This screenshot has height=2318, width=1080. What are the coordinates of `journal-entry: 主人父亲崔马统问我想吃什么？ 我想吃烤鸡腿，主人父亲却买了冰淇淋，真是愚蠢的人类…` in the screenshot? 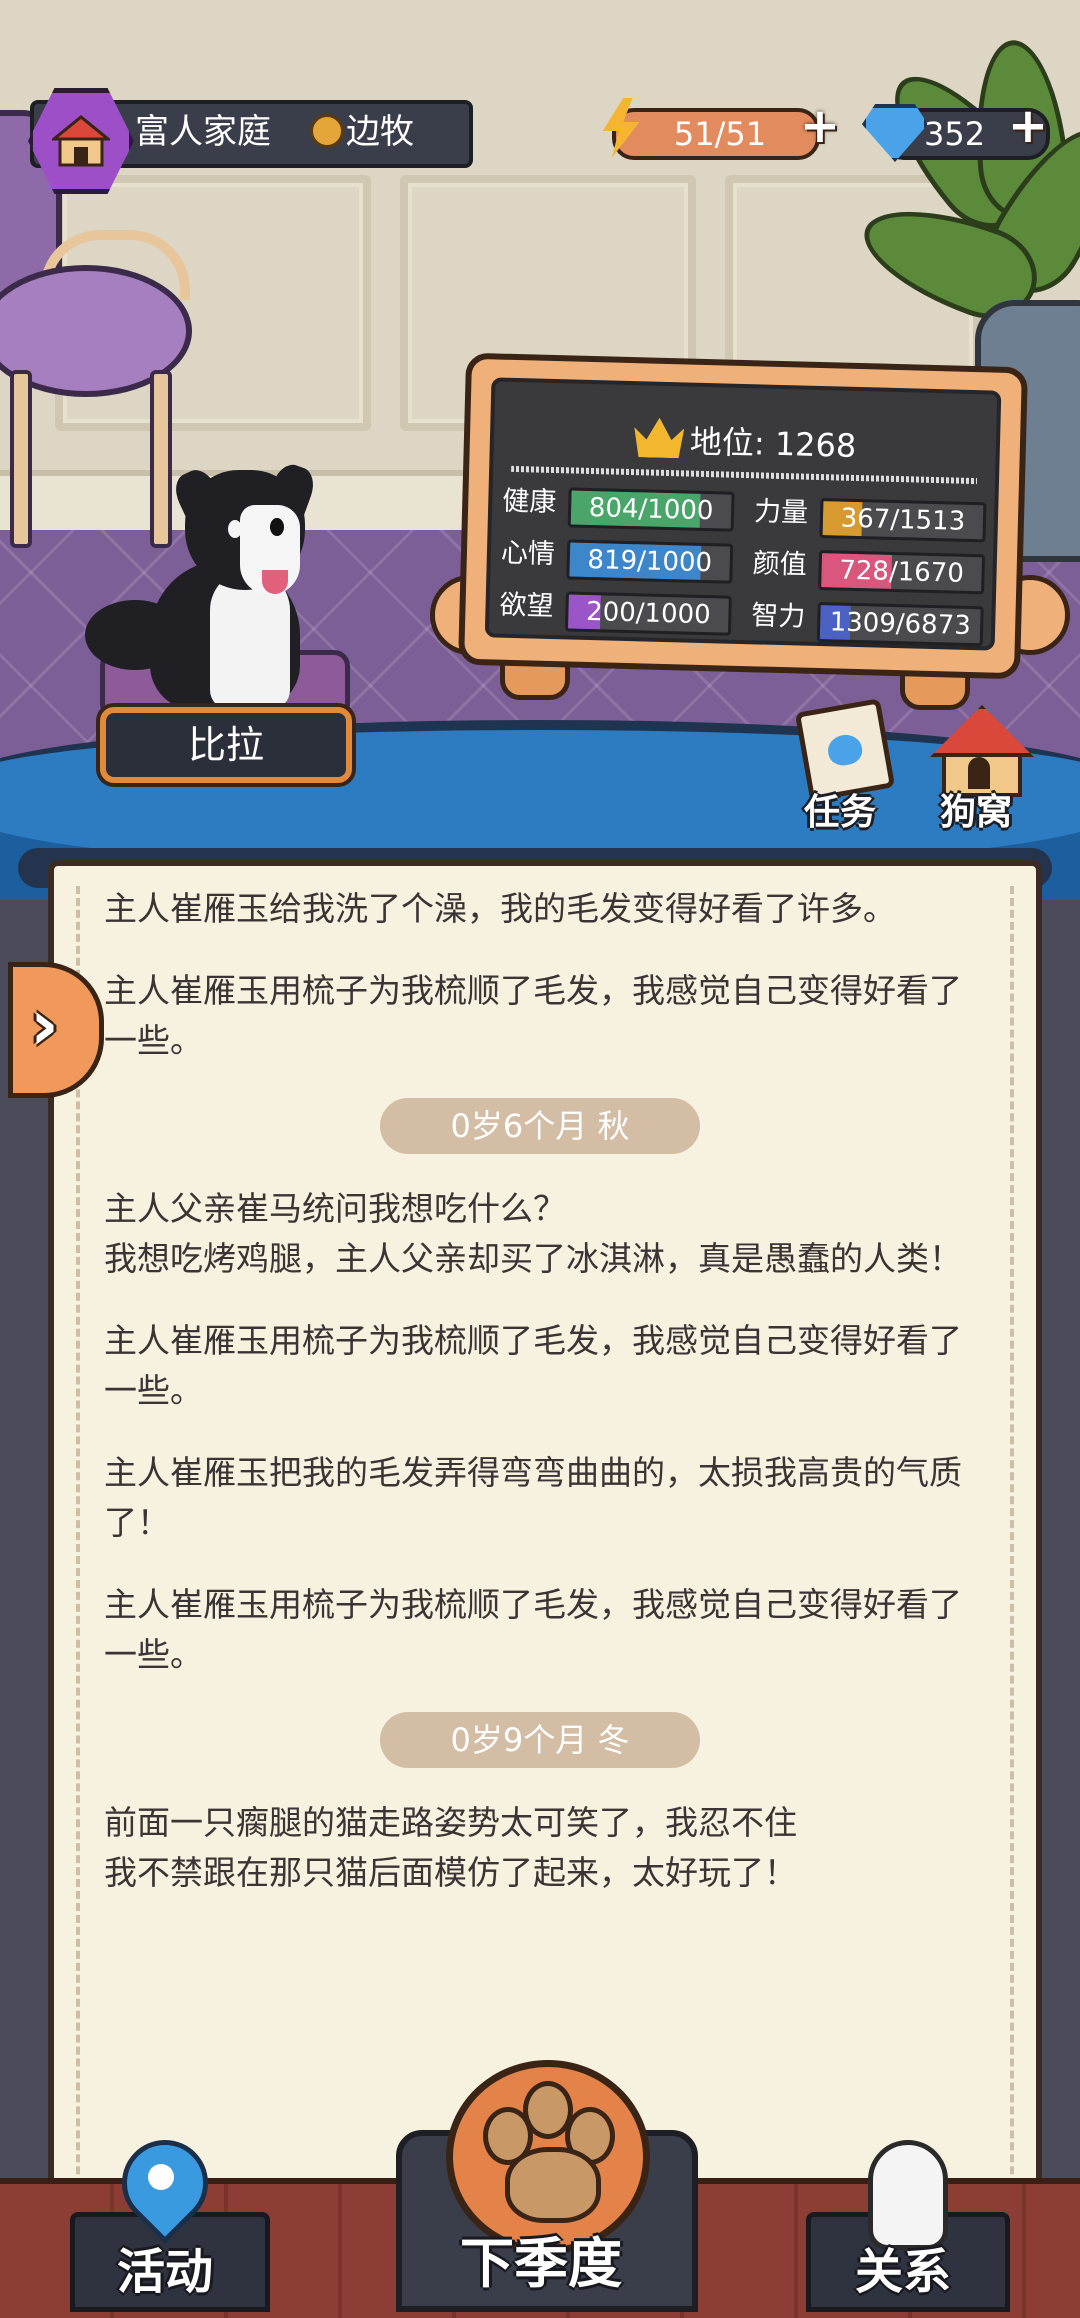 It's located at (533, 1233).